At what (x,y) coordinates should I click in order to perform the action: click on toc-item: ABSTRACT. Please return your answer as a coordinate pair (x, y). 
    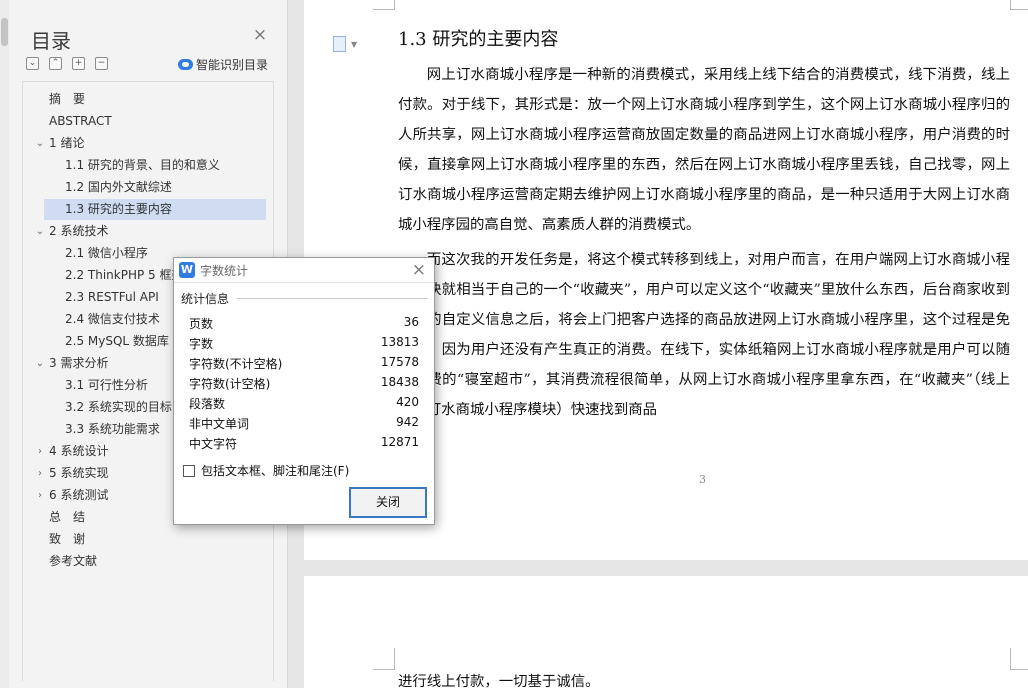
    Looking at the image, I should click on (86, 121).